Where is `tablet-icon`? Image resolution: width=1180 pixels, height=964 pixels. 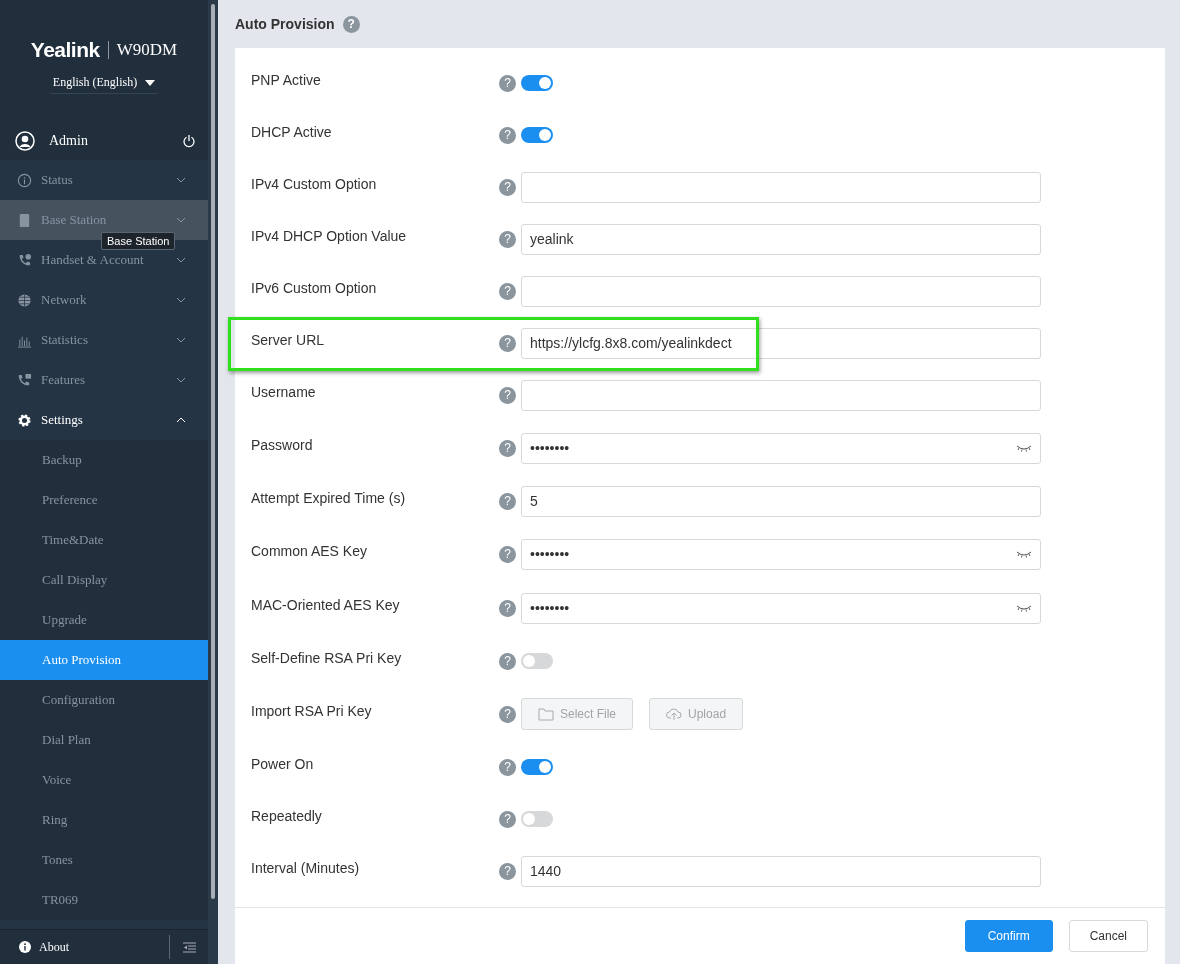
tablet-icon is located at coordinates (24, 220).